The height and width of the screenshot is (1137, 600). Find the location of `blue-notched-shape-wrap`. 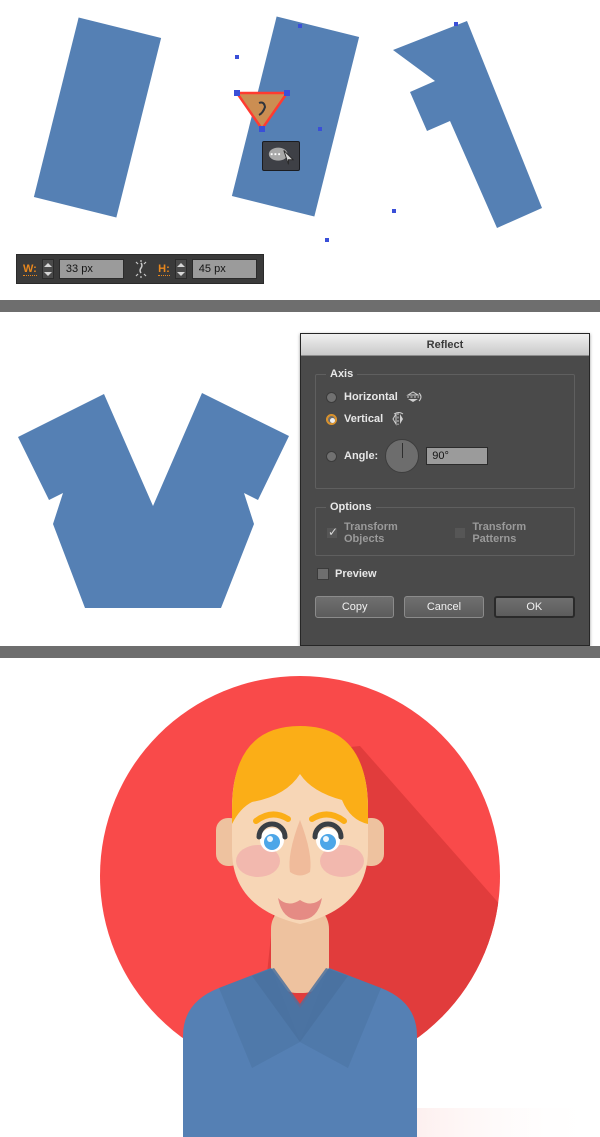

blue-notched-shape-wrap is located at coordinates (465, 129).